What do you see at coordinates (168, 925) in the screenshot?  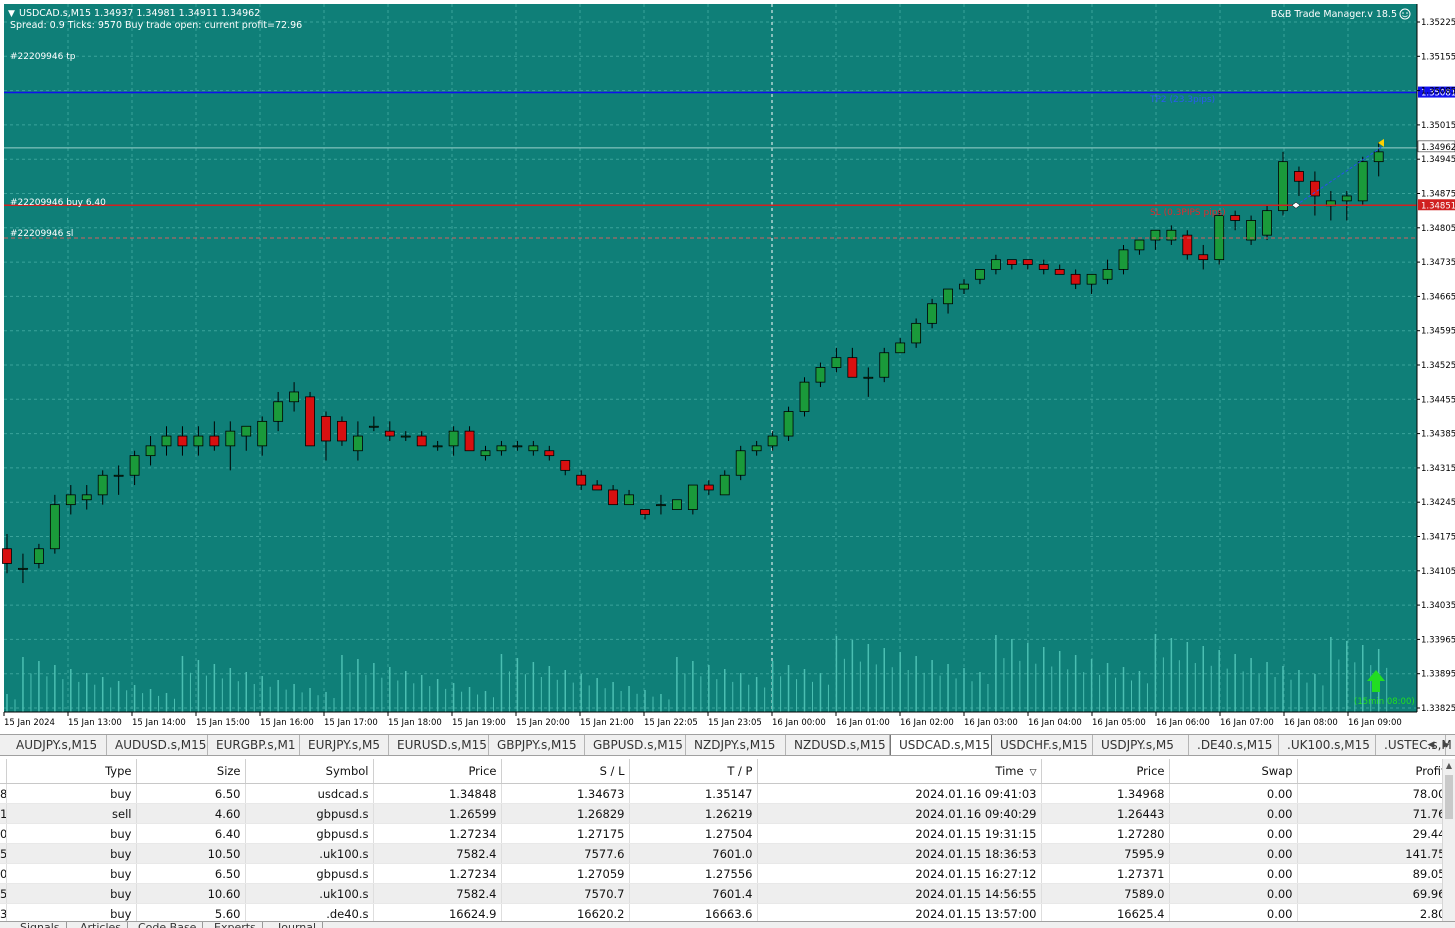 I see `bottom-tab: Code Base` at bounding box center [168, 925].